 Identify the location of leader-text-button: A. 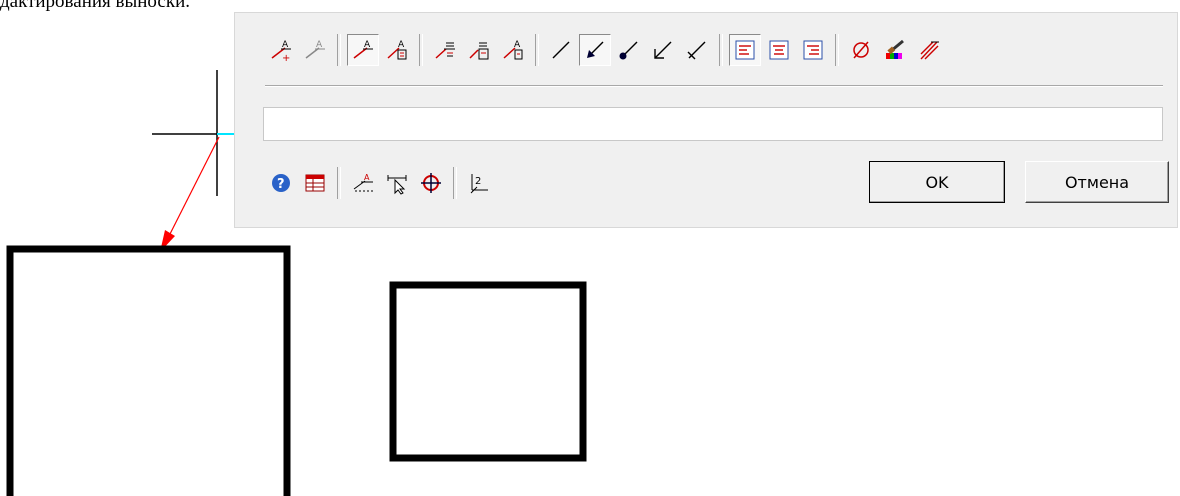
(397, 50).